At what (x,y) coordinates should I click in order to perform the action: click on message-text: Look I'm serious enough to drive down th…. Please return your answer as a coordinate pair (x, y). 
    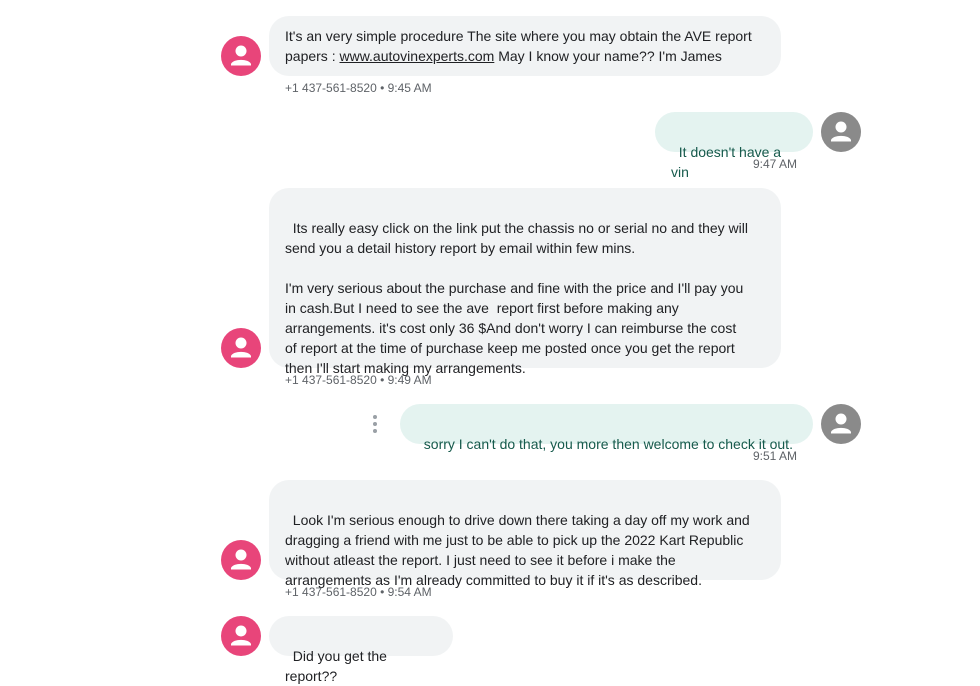
    Looking at the image, I should click on (517, 550).